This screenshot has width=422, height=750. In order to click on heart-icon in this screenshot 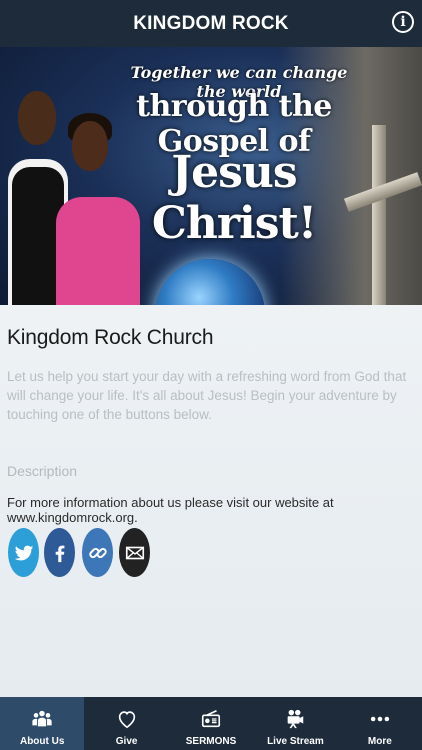, I will do `click(127, 719)`.